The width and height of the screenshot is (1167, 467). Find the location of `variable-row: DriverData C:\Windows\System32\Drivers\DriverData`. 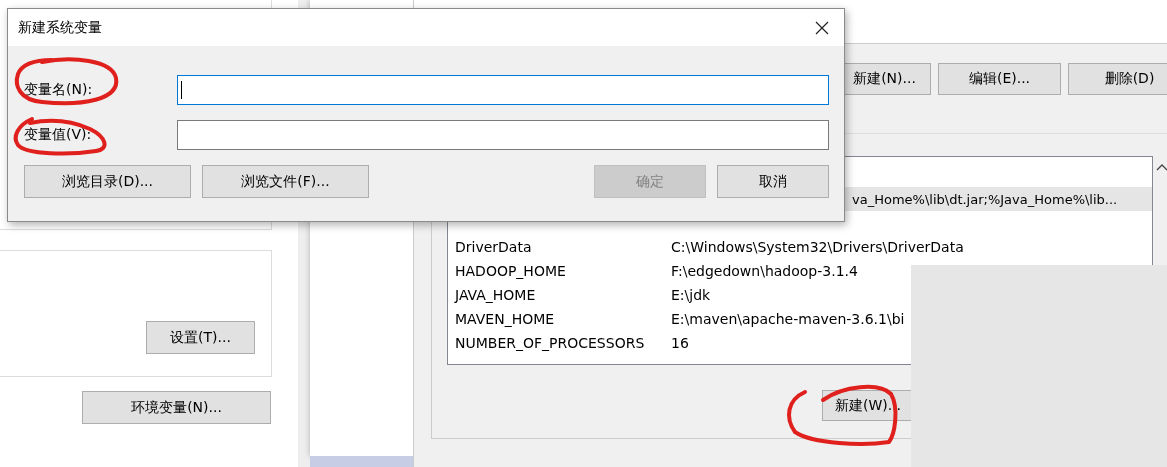

variable-row: DriverData C:\Windows\System32\Drivers\DriverData is located at coordinates (800, 247).